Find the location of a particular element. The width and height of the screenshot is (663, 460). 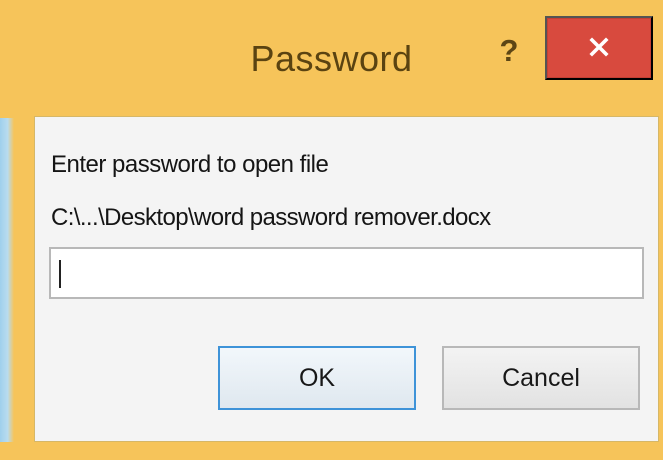

close-button is located at coordinates (599, 48).